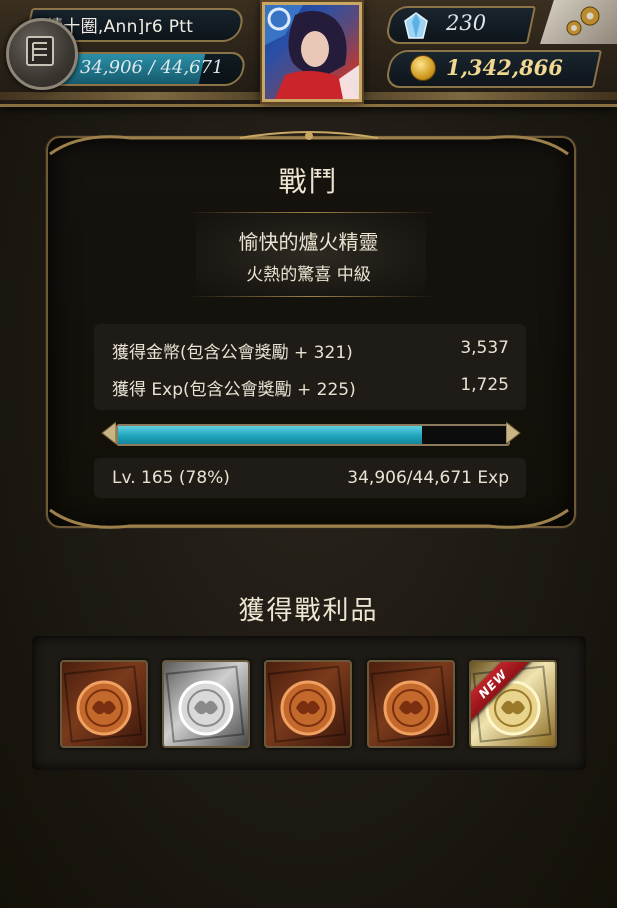  I want to click on exp-reward-value: 1,725, so click(484, 385).